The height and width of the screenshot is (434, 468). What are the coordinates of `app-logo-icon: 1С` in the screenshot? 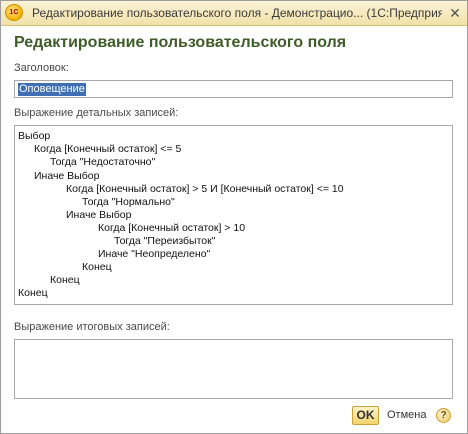 It's located at (14, 12).